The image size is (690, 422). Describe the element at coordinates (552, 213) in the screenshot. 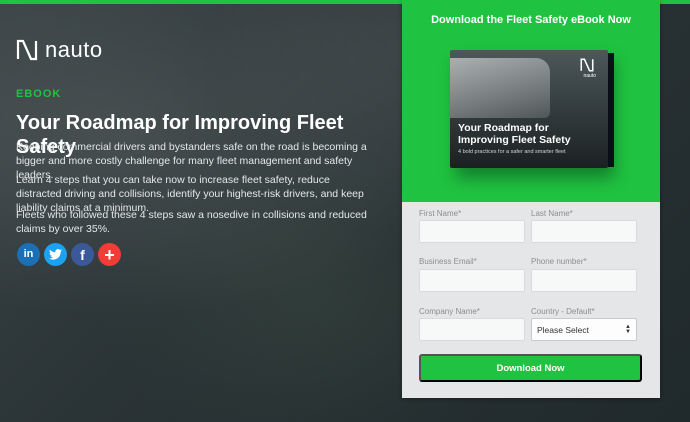

I see `last-name-label: Last Name*` at that location.